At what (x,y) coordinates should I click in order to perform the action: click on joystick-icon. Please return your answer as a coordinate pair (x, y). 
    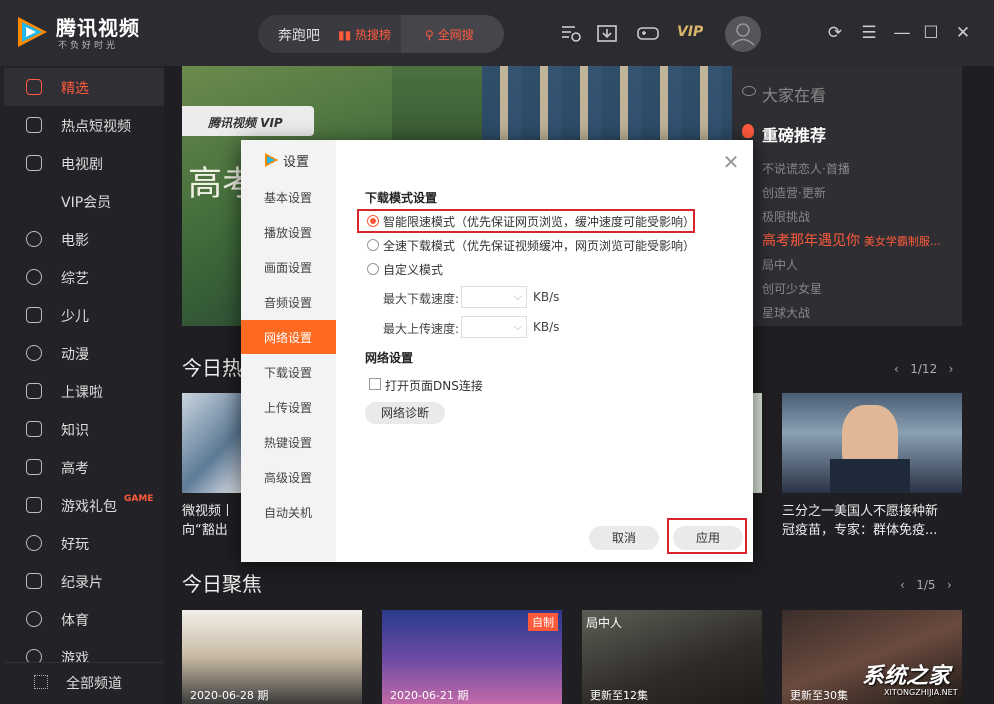
    Looking at the image, I should click on (34, 543).